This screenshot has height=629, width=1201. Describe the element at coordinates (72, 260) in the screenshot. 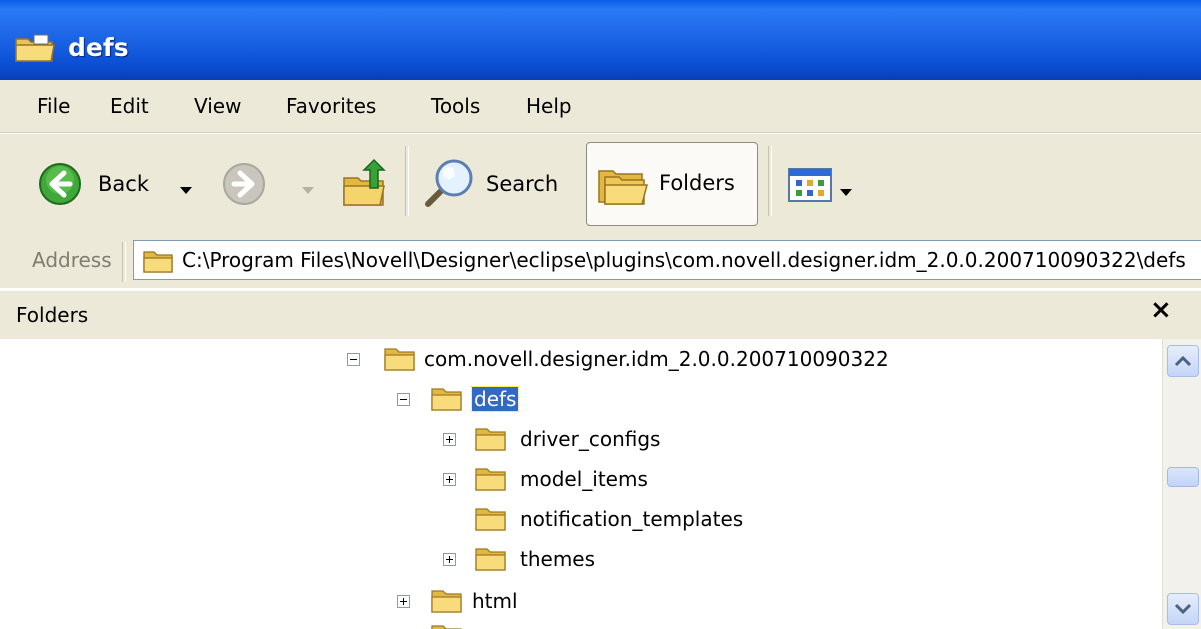

I see `address-label: Address` at that location.